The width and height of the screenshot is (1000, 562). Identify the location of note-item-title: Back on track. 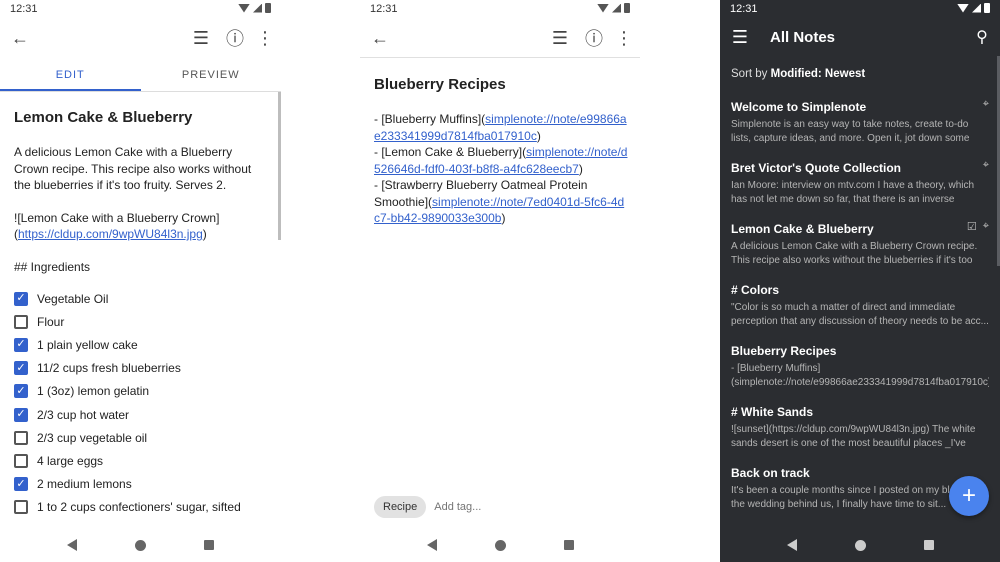
(770, 473).